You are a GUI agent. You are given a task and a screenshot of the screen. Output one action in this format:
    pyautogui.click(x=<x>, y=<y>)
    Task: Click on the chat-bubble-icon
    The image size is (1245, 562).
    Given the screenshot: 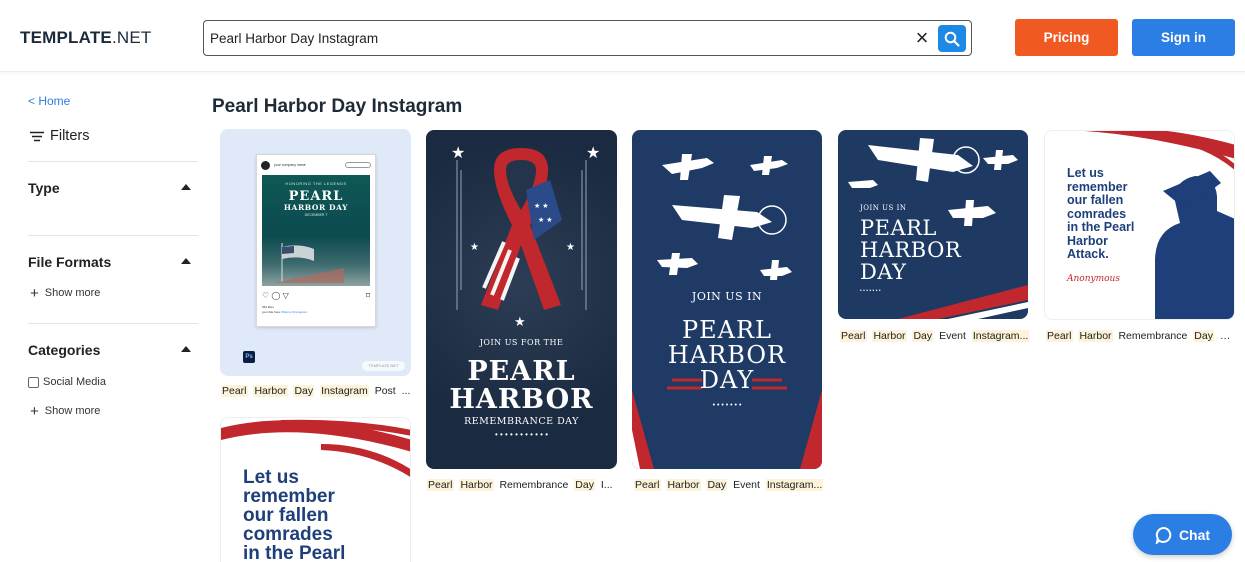 What is the action you would take?
    pyautogui.click(x=1163, y=535)
    